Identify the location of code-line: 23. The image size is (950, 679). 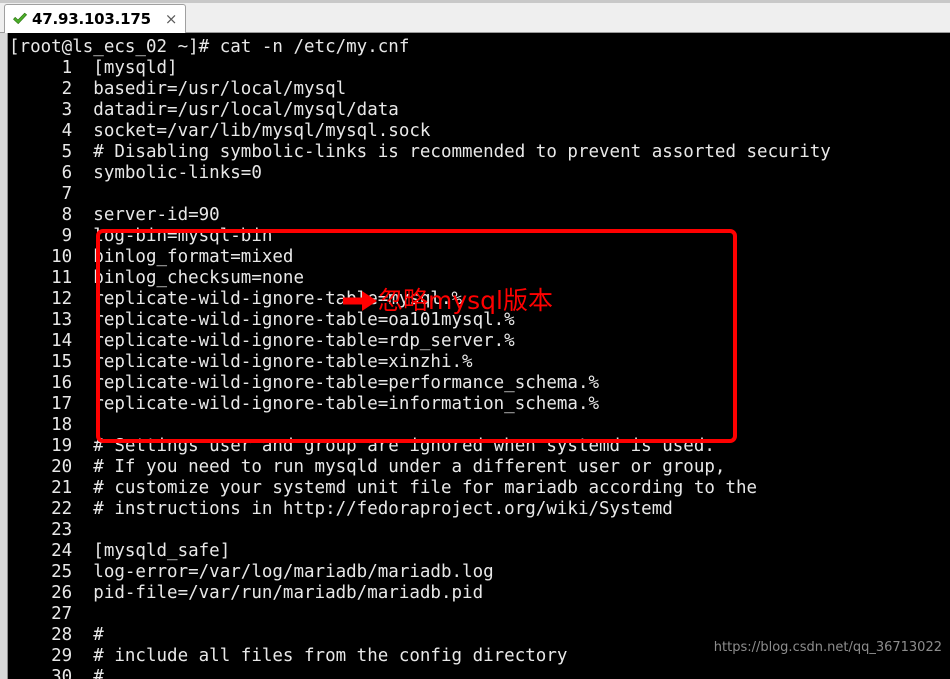
(51, 530).